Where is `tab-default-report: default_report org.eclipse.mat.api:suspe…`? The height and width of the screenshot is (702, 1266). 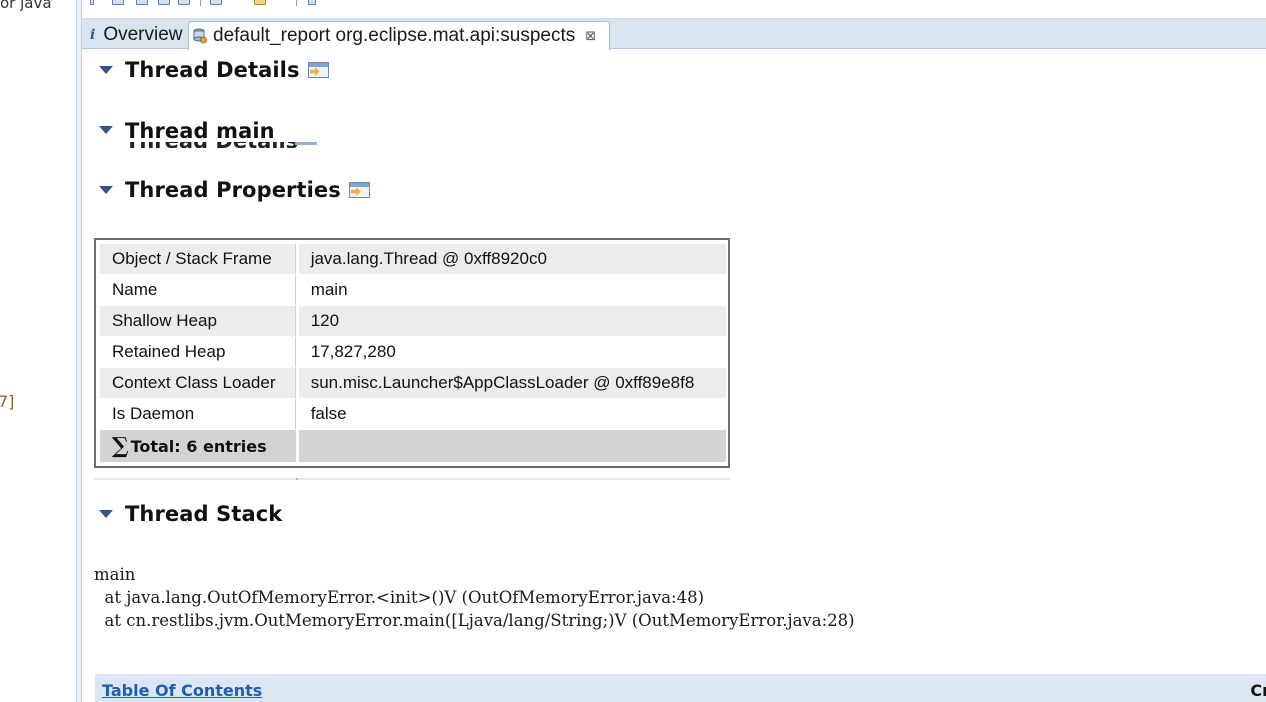 tab-default-report: default_report org.eclipse.mat.api:suspe… is located at coordinates (399, 35).